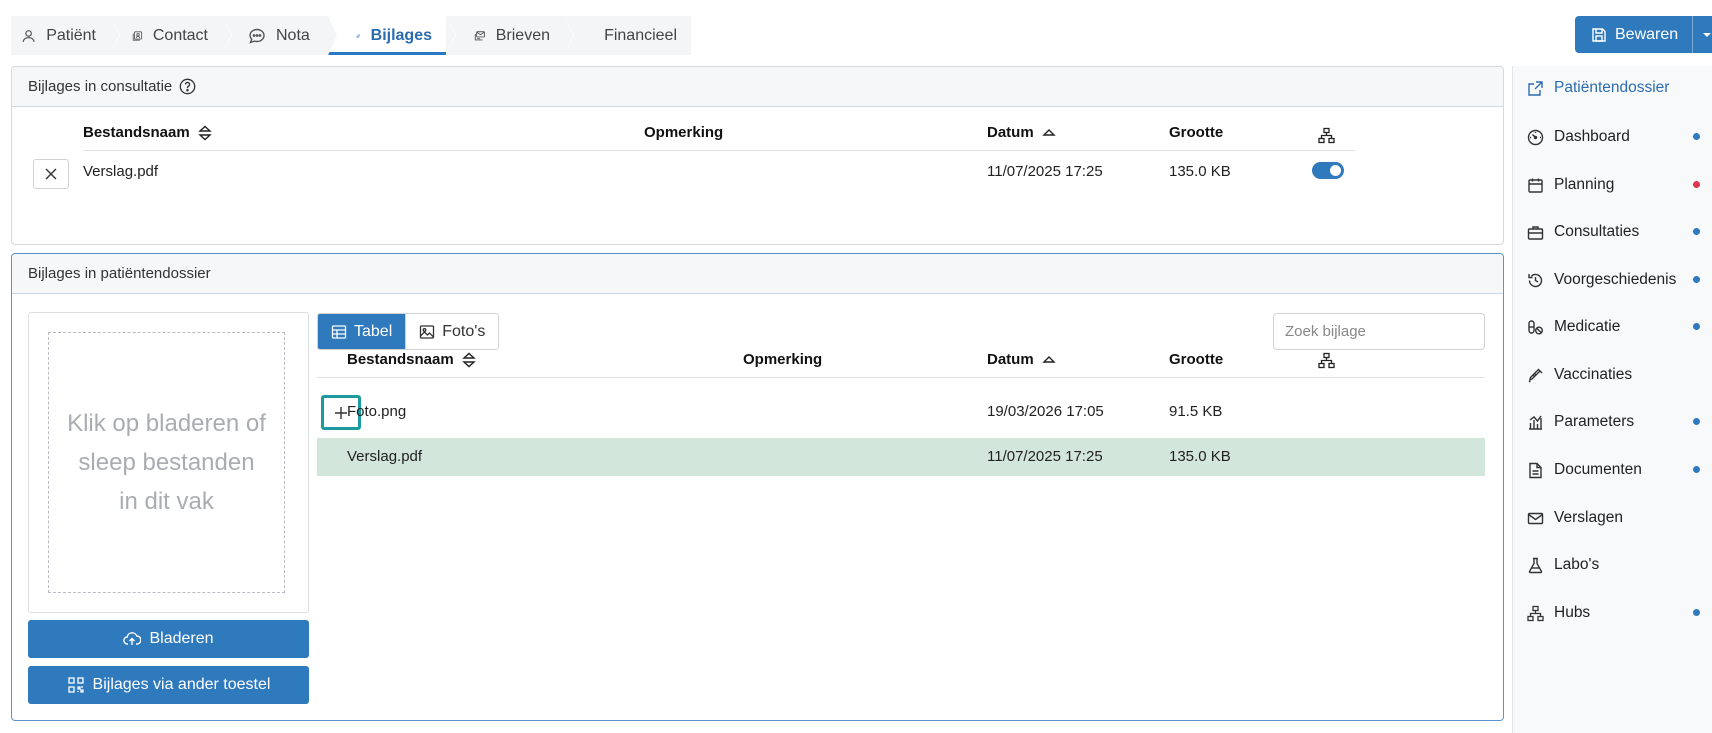 This screenshot has height=733, width=1712. Describe the element at coordinates (180, 35) in the screenshot. I see `tab-label: Contact` at that location.